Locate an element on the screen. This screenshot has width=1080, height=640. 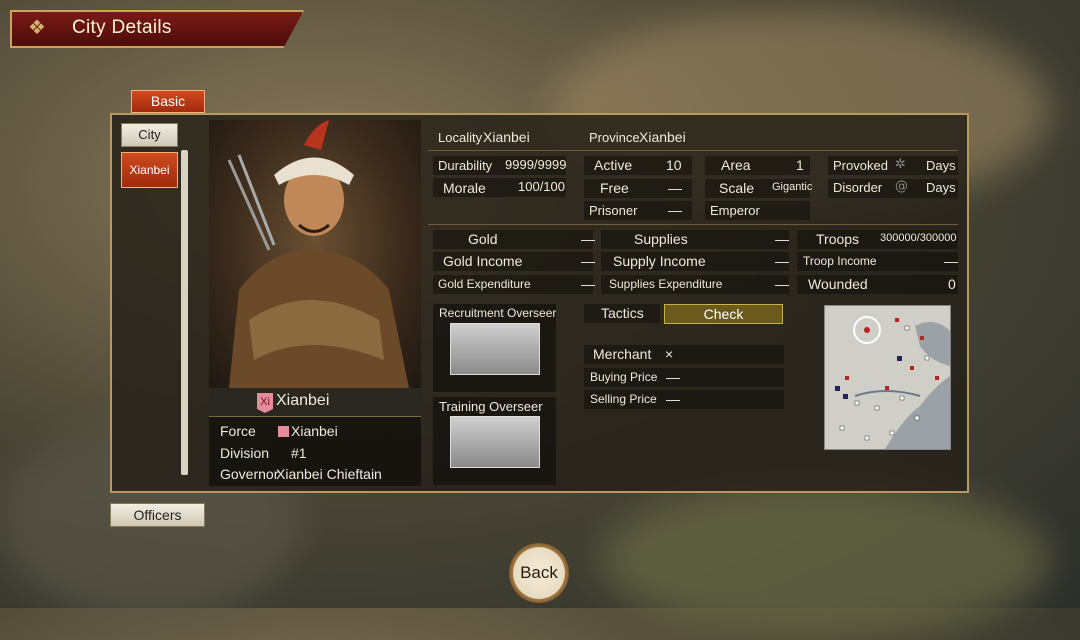
training-overseer-portrait is located at coordinates (495, 442).